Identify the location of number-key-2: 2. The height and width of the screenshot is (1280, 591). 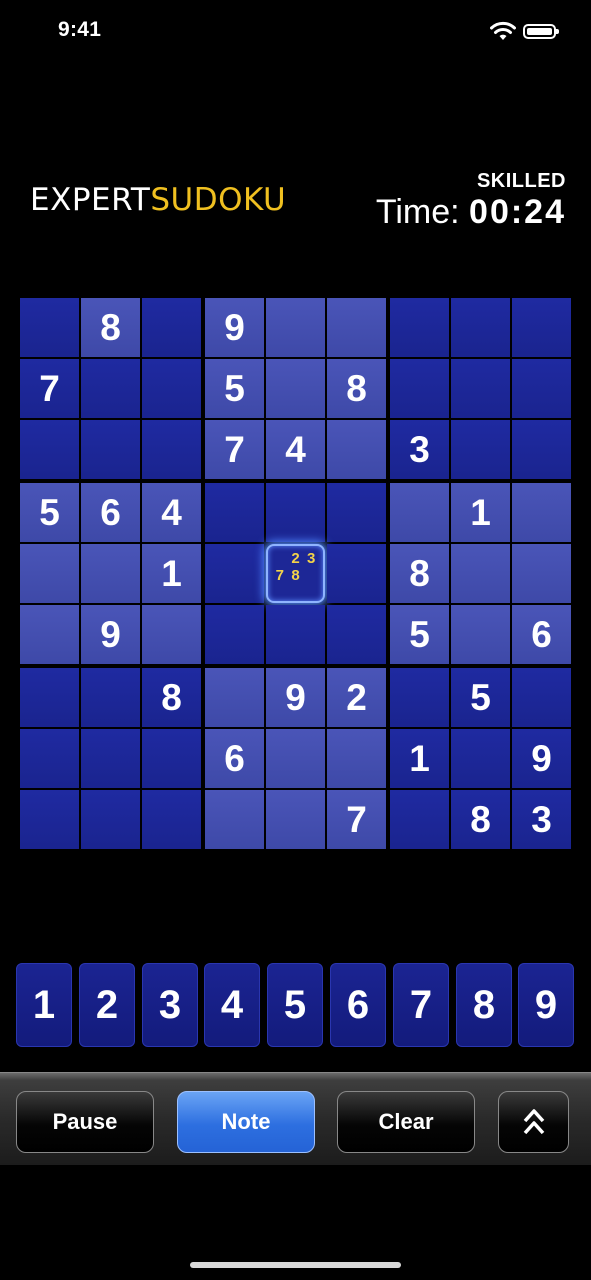
(107, 1005).